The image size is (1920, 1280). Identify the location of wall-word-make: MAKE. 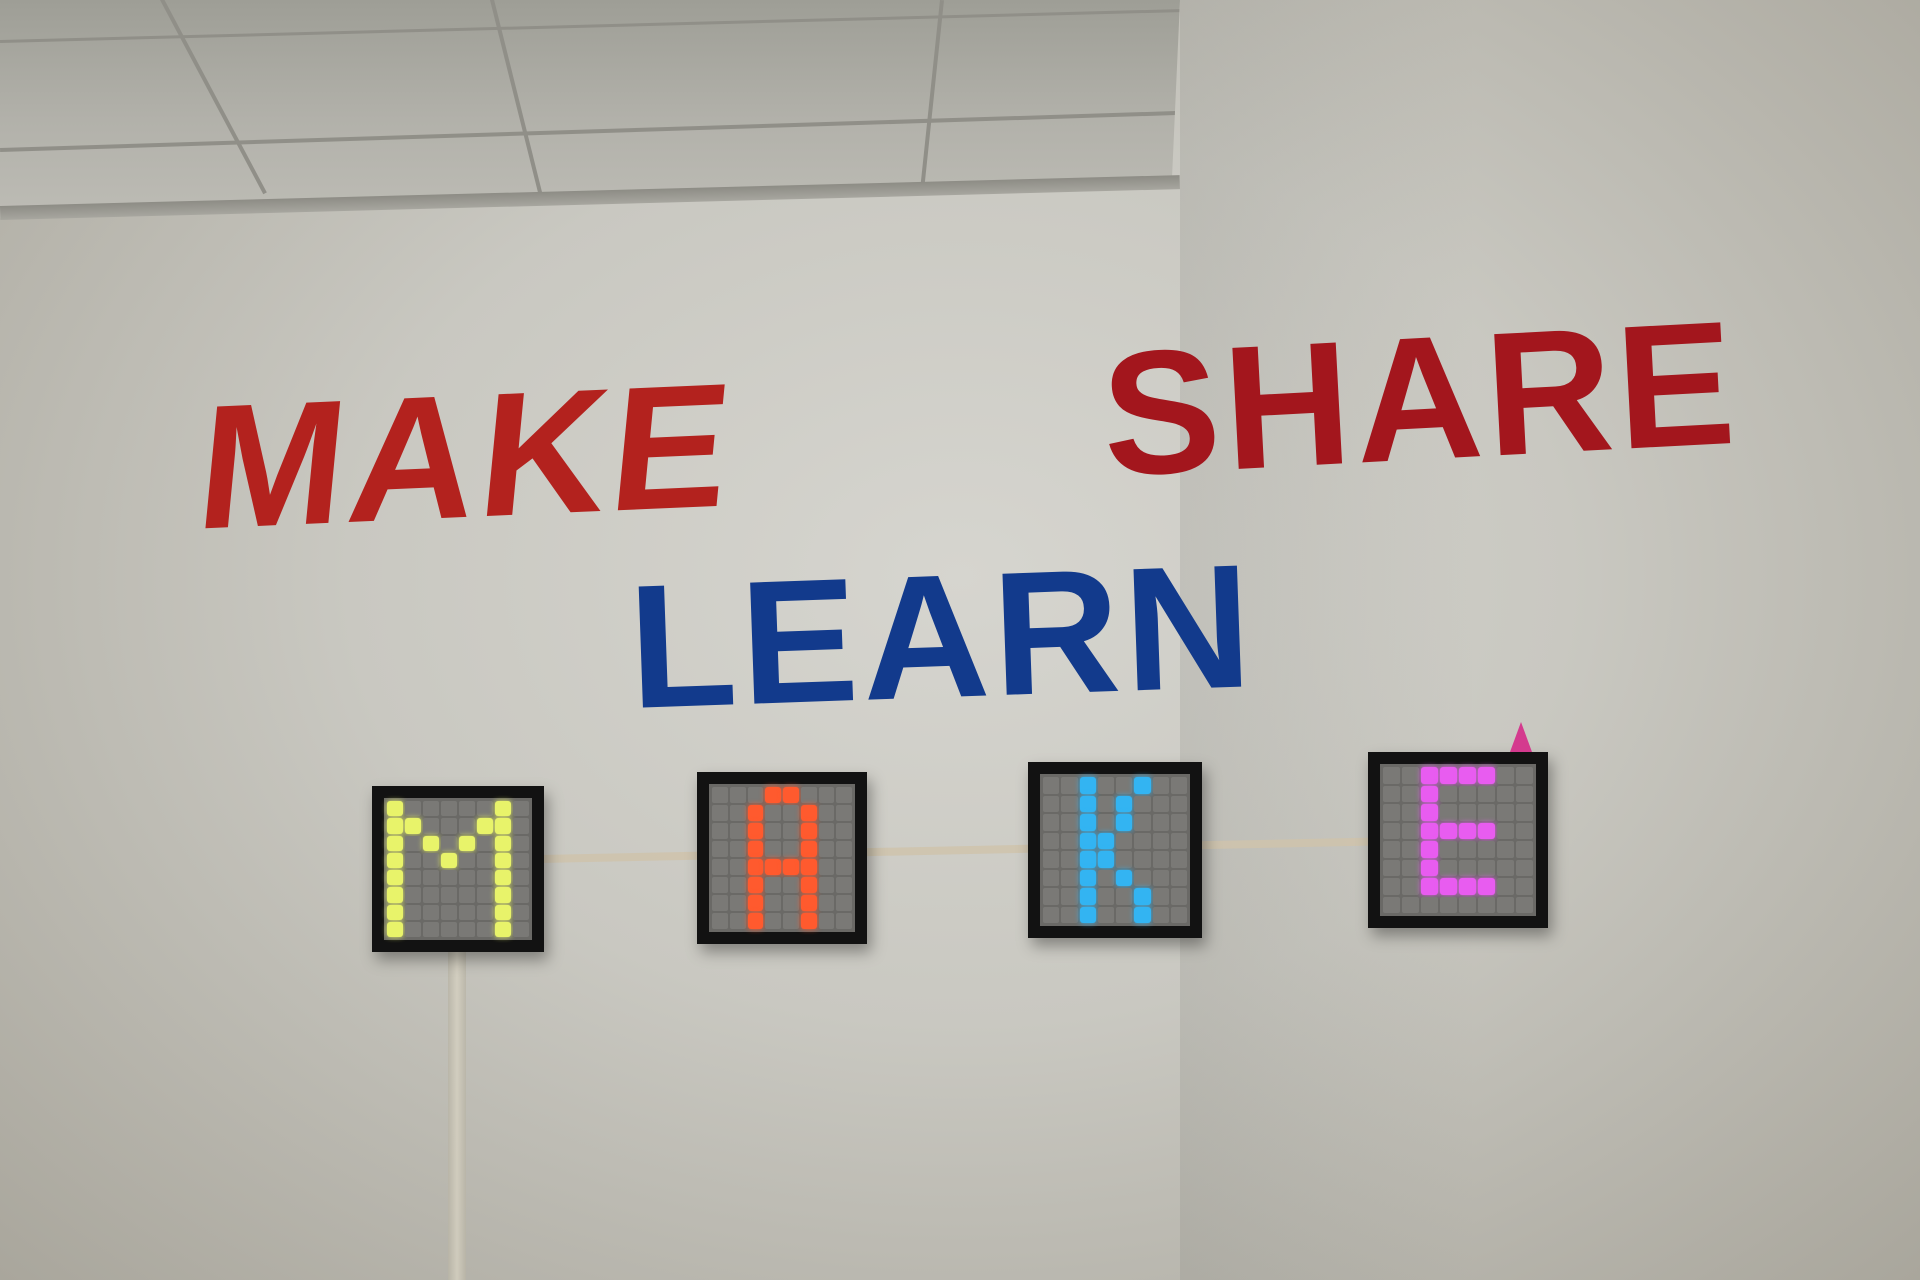
(466, 456).